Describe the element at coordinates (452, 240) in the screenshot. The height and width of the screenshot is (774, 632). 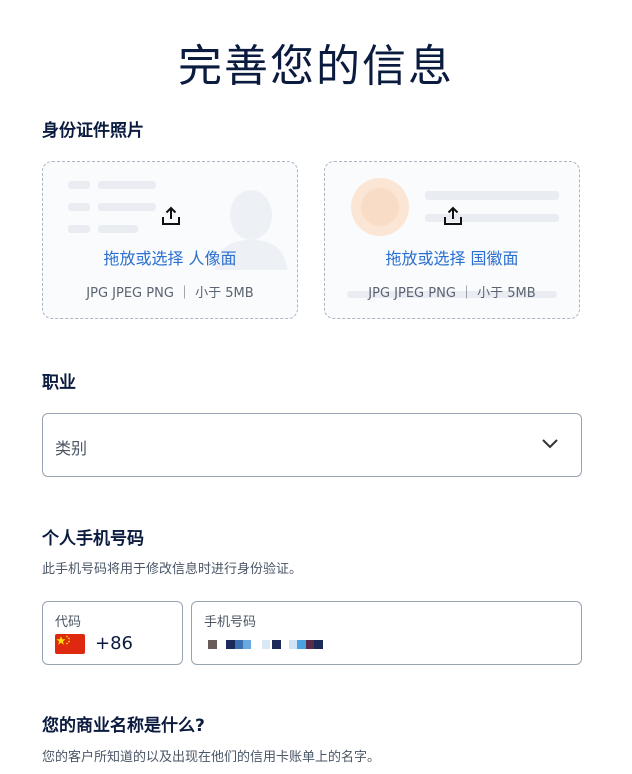
I see `upload-back-dropzone: 拖放或选择 国徽面 JPG JPEG PNG ｜ 小于 5MB` at that location.